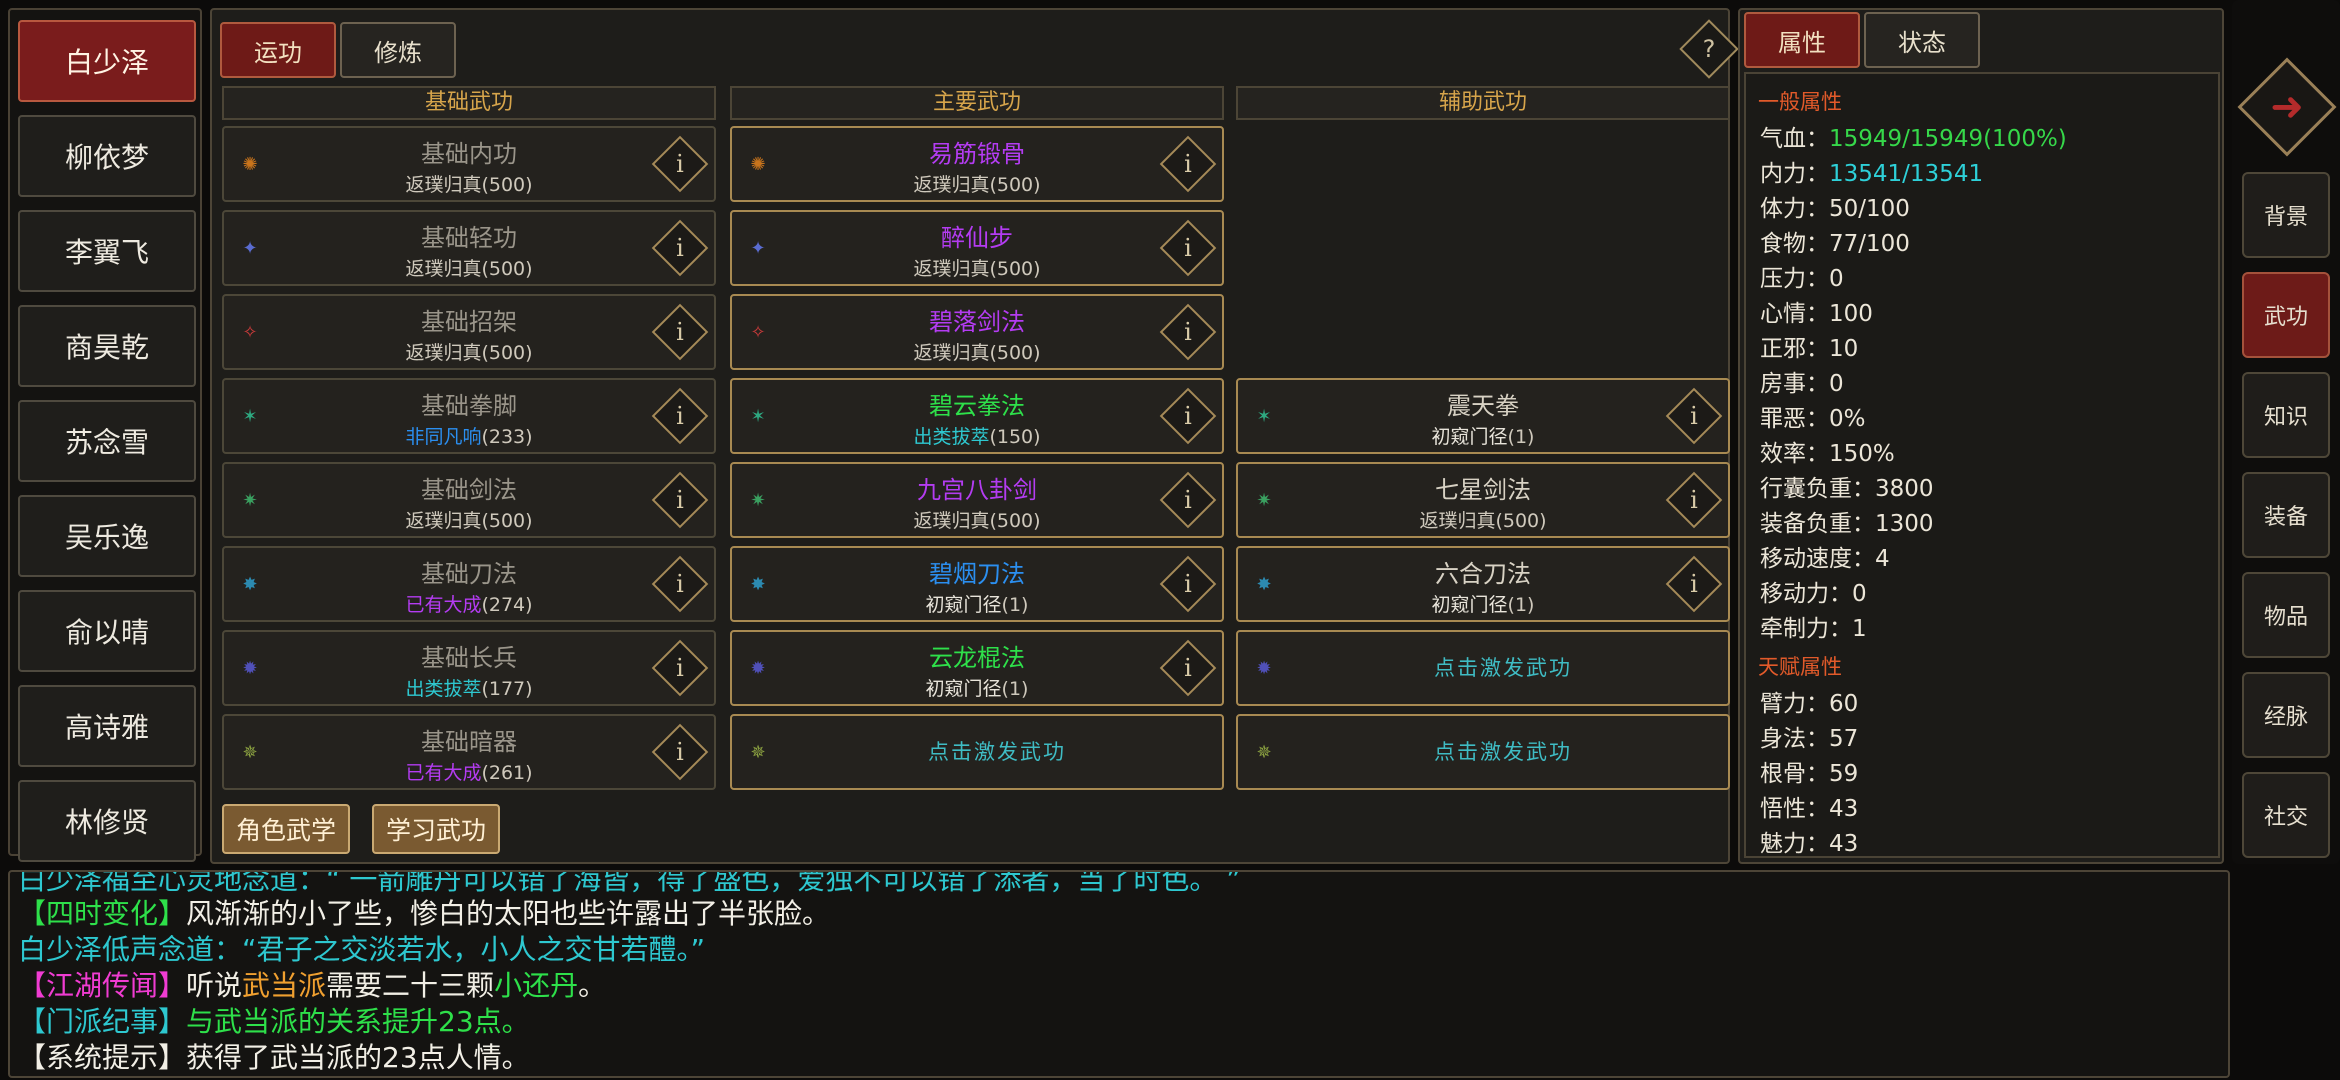  I want to click on activate-skill-slot: ✹ 点击激发武功, so click(1483, 668).